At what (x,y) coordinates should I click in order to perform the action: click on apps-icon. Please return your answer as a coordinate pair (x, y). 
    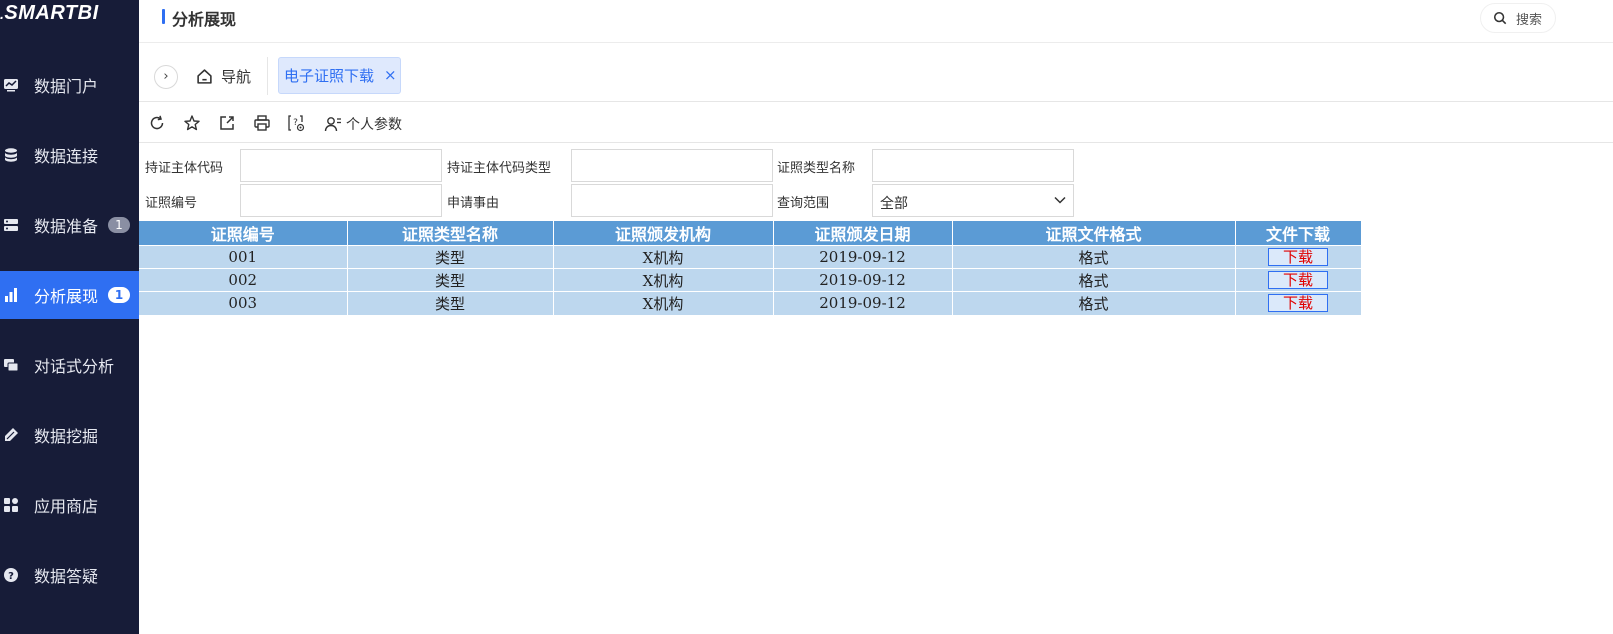
    Looking at the image, I should click on (11, 505).